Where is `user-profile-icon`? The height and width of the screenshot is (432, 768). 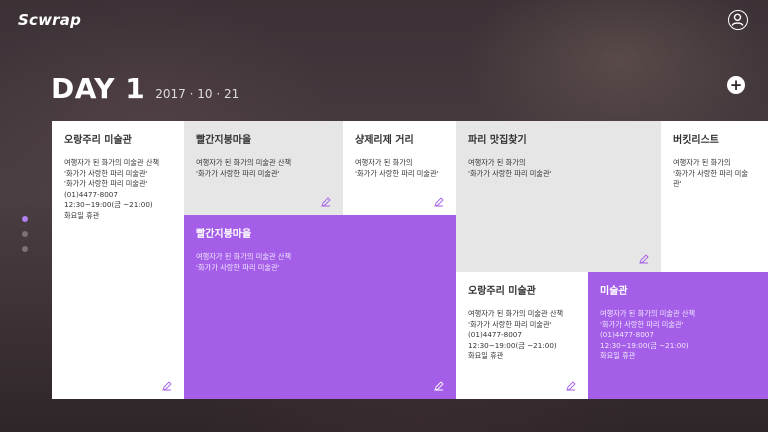
user-profile-icon is located at coordinates (738, 20).